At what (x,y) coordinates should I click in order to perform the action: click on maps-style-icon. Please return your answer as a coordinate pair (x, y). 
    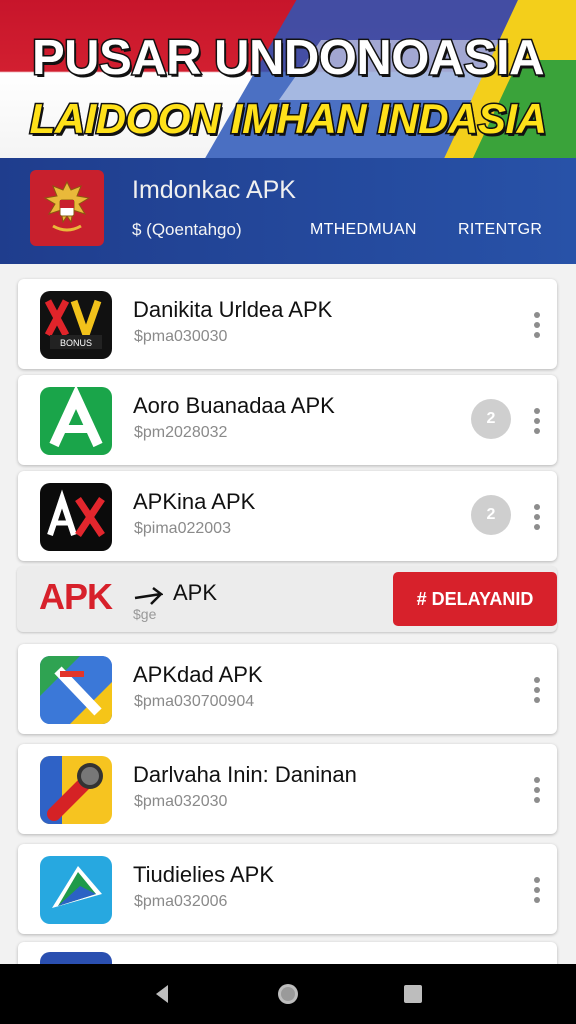
    Looking at the image, I should click on (76, 690).